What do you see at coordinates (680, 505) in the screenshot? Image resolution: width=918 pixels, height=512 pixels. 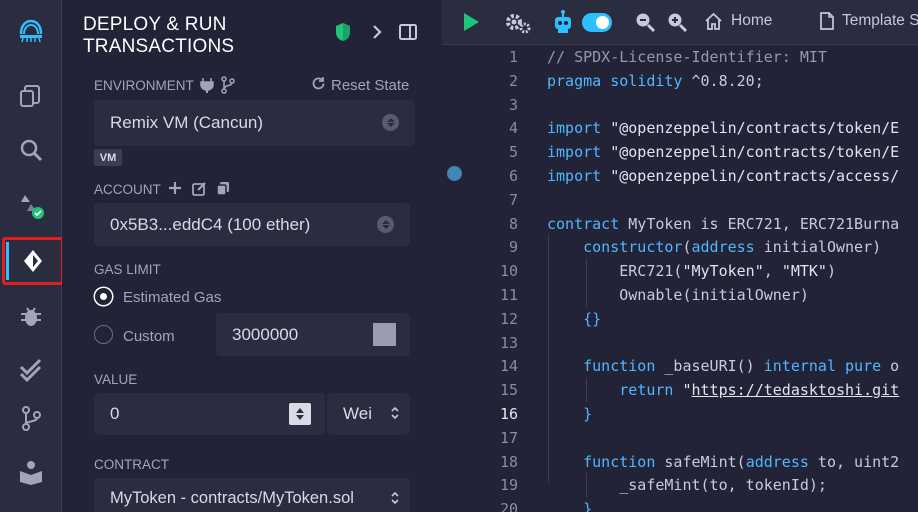 I see `code-line: 20 }` at bounding box center [680, 505].